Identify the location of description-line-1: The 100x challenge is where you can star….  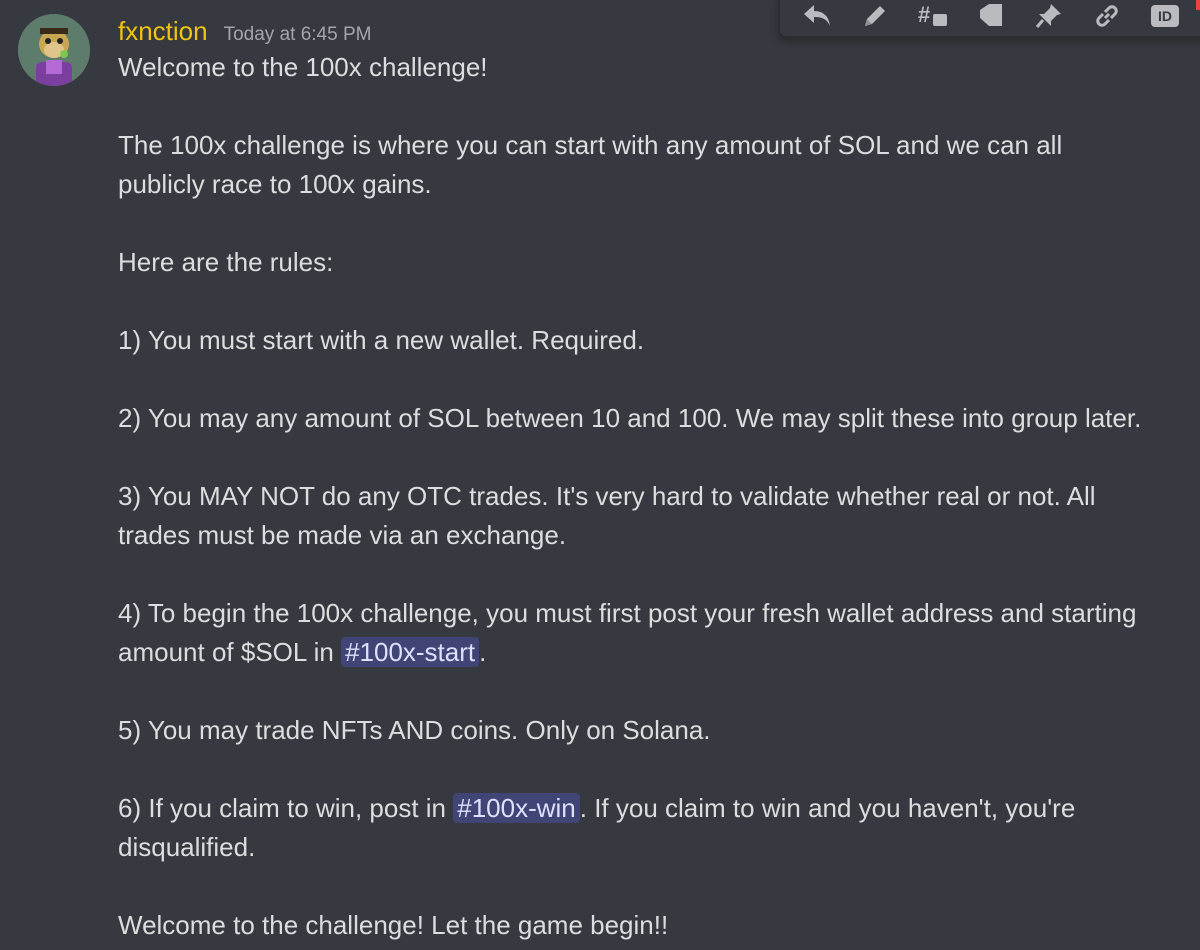
(590, 145).